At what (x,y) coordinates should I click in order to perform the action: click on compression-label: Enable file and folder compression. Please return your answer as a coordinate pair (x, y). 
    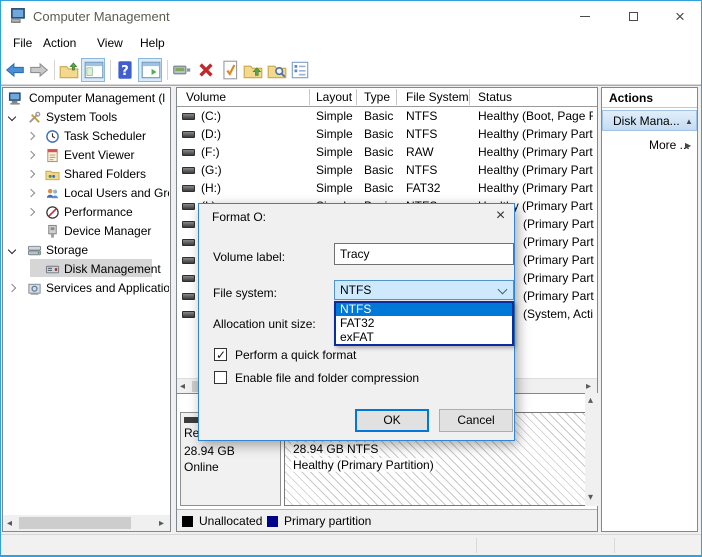
    Looking at the image, I should click on (327, 378).